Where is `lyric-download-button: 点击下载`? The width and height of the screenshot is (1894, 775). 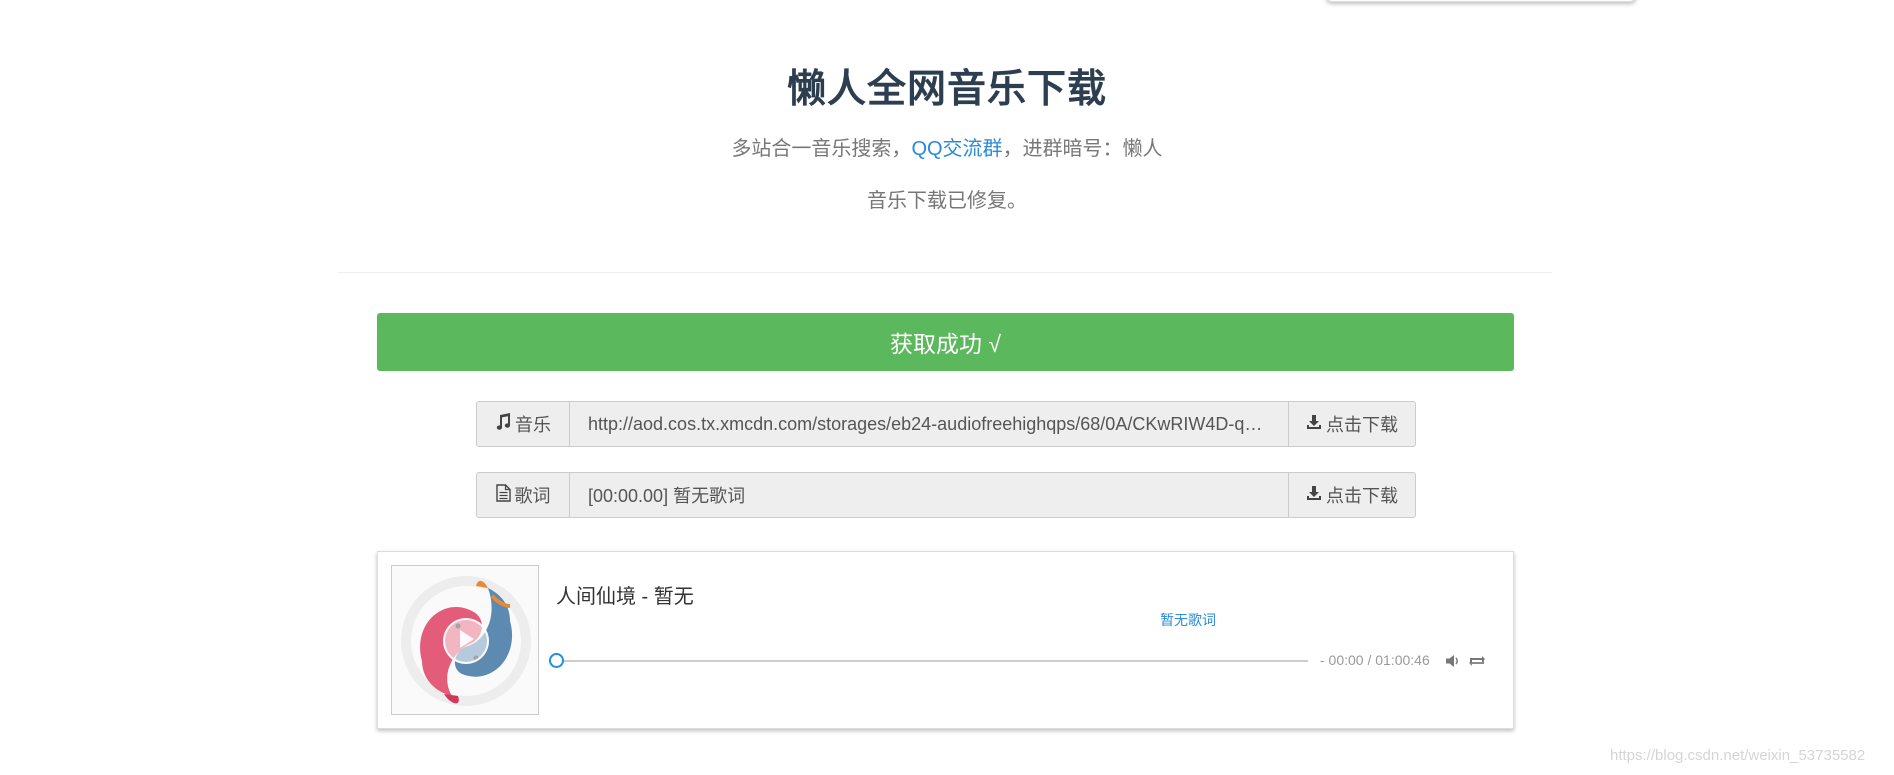 lyric-download-button: 点击下载 is located at coordinates (1352, 495).